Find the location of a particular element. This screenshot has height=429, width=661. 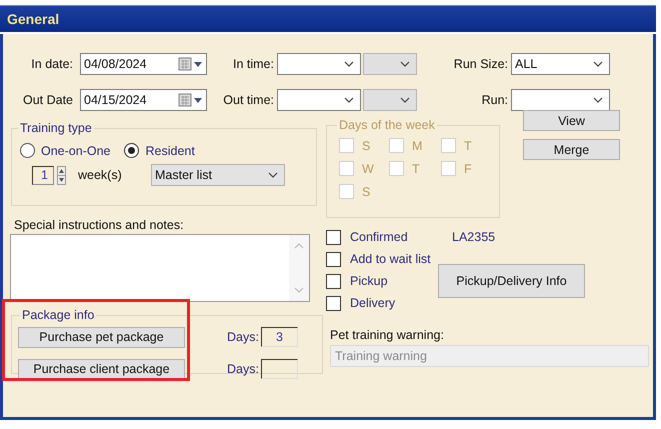

checkbox-label: F is located at coordinates (468, 169).